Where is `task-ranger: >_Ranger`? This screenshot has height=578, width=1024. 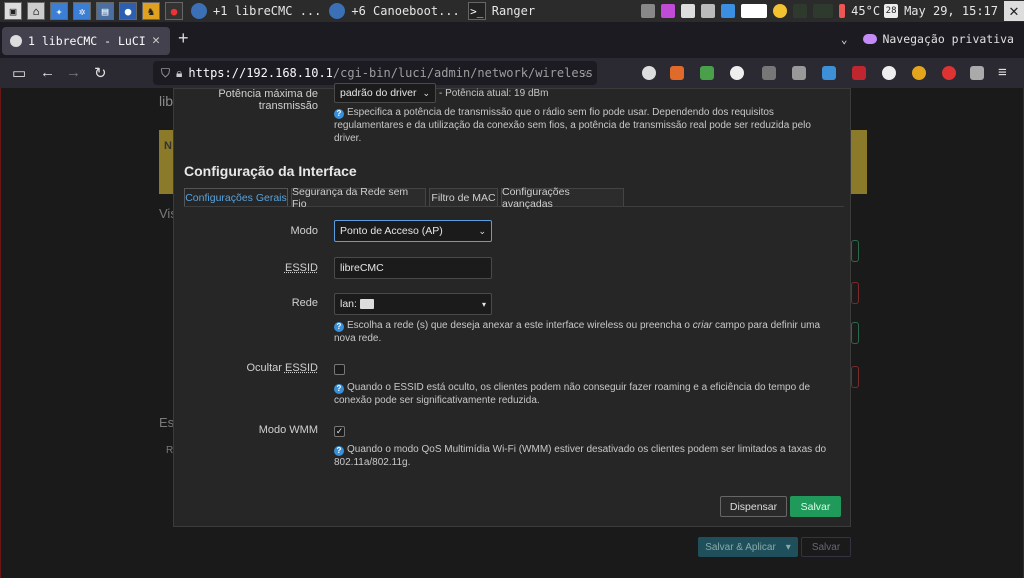
task-ranger: >_Ranger is located at coordinates (501, 11).